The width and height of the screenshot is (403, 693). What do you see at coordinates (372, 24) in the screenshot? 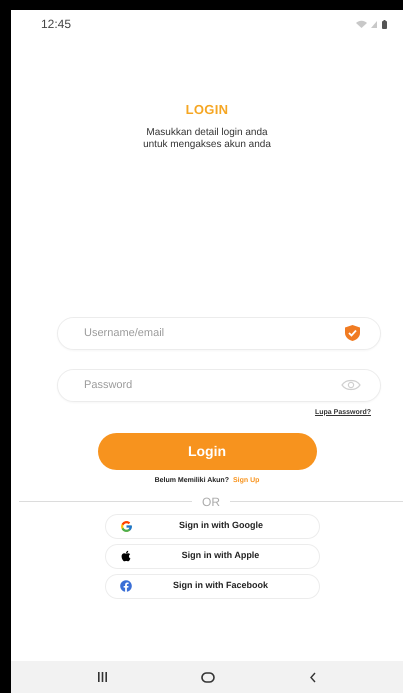
I see `status-icons` at bounding box center [372, 24].